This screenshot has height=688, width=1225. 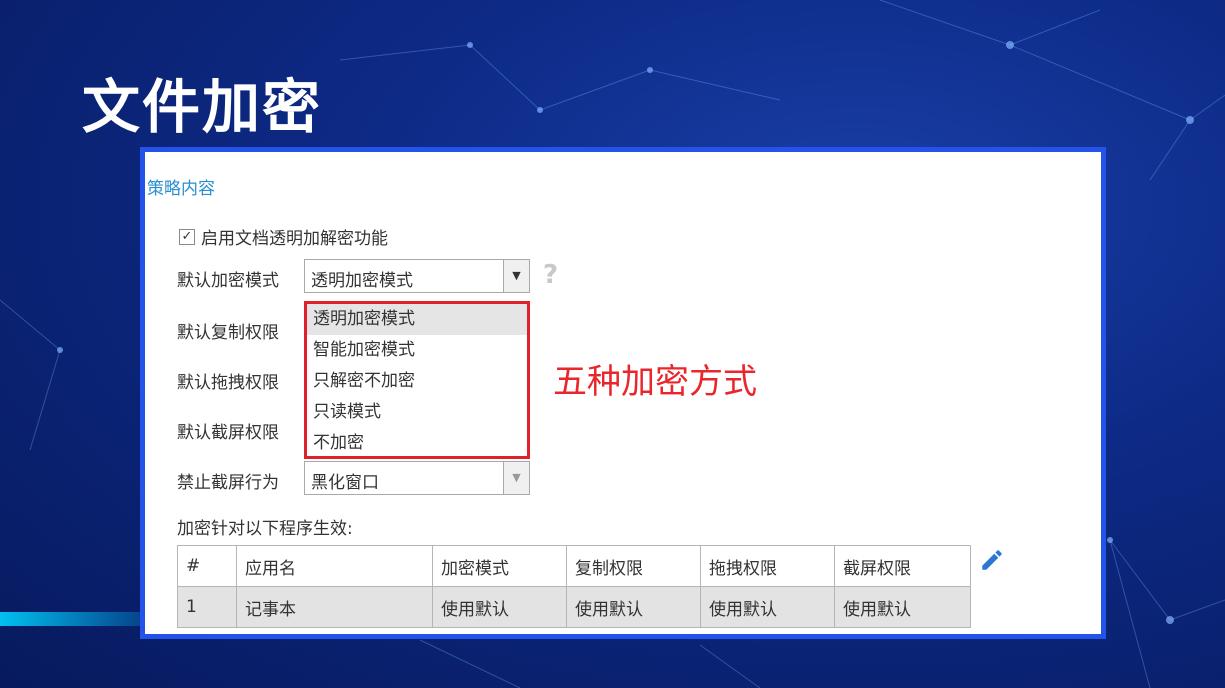 What do you see at coordinates (499, 607) in the screenshot?
I see `cell-encryption-mode: 使用默认` at bounding box center [499, 607].